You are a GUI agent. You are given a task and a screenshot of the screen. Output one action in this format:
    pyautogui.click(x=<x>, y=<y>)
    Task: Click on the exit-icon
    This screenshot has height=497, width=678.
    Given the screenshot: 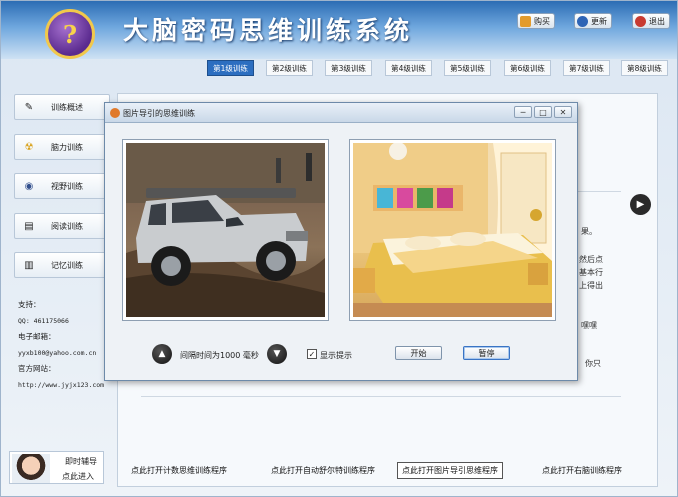 What is the action you would take?
    pyautogui.click(x=640, y=21)
    